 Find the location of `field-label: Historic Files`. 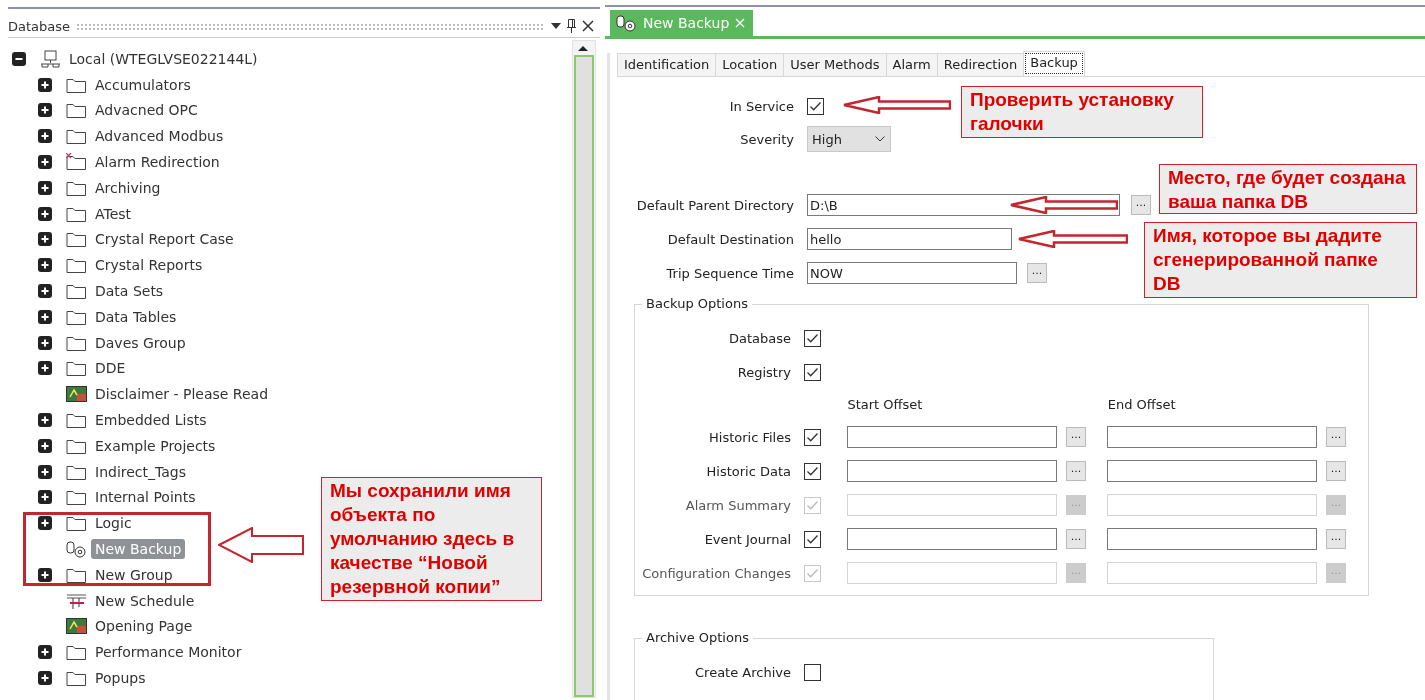

field-label: Historic Files is located at coordinates (749, 437).